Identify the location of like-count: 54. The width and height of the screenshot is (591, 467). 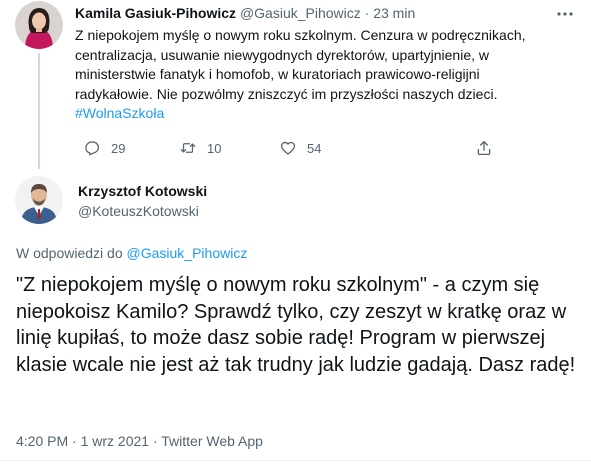
(314, 148).